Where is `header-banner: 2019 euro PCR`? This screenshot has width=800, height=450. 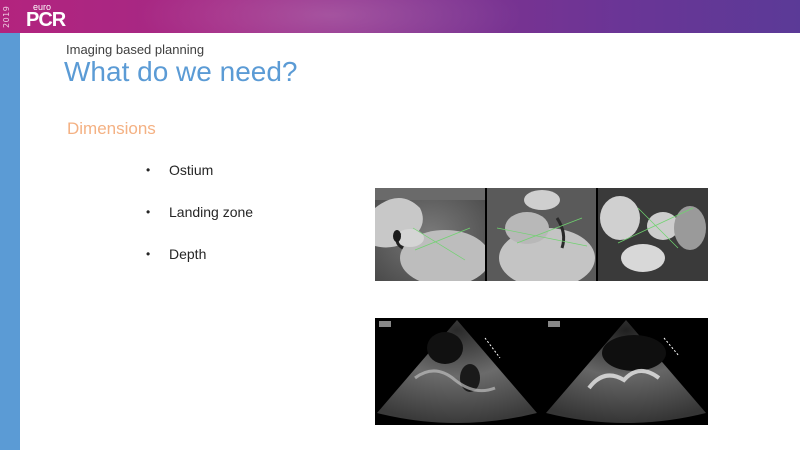
header-banner: 2019 euro PCR is located at coordinates (400, 16).